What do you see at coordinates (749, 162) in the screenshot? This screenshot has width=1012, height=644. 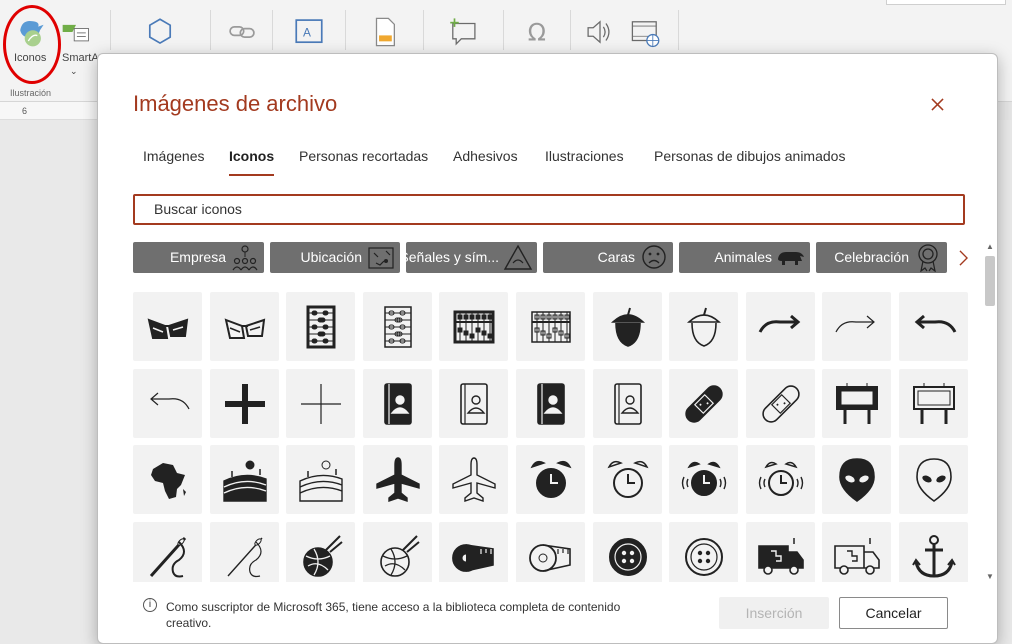 I see `tab-personas-dibujos-animados: Personas de dibujos animados` at bounding box center [749, 162].